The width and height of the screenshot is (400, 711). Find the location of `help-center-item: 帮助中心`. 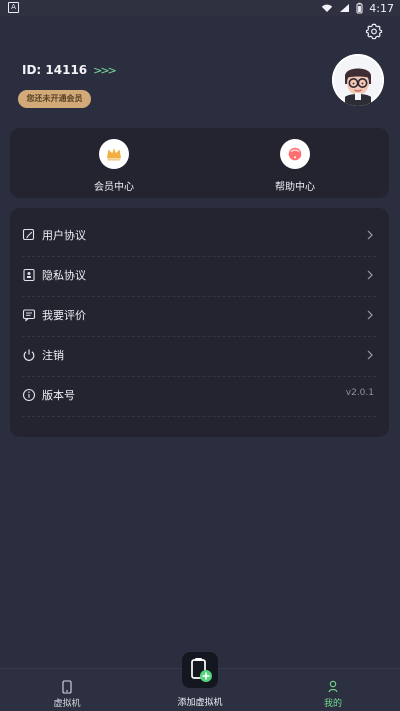

help-center-item: 帮助中心 is located at coordinates (295, 166).